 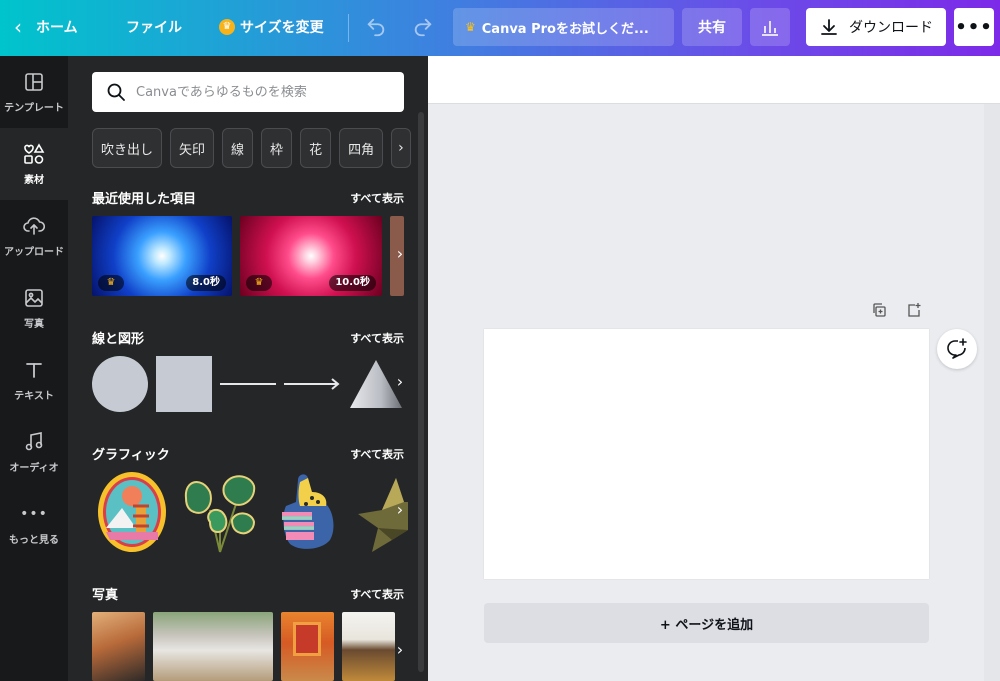 I want to click on resize-label: サイズを変更, so click(x=282, y=28).